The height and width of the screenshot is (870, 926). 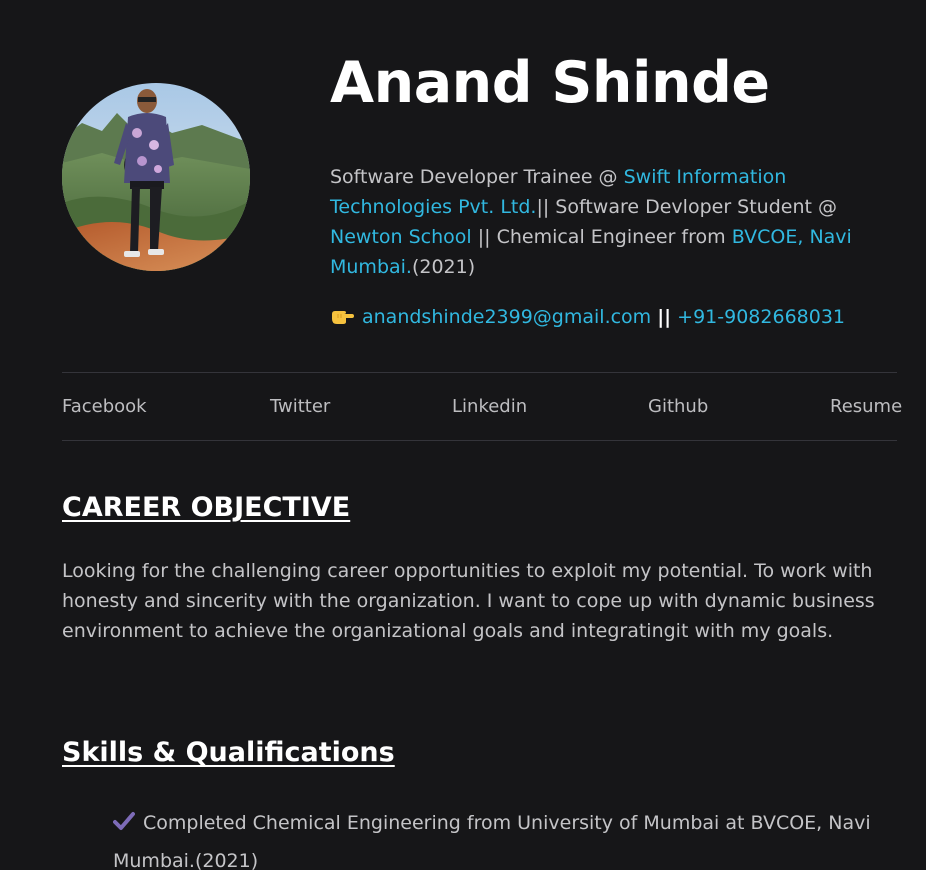 I want to click on nav-linkedin: Linkedin, so click(x=489, y=407).